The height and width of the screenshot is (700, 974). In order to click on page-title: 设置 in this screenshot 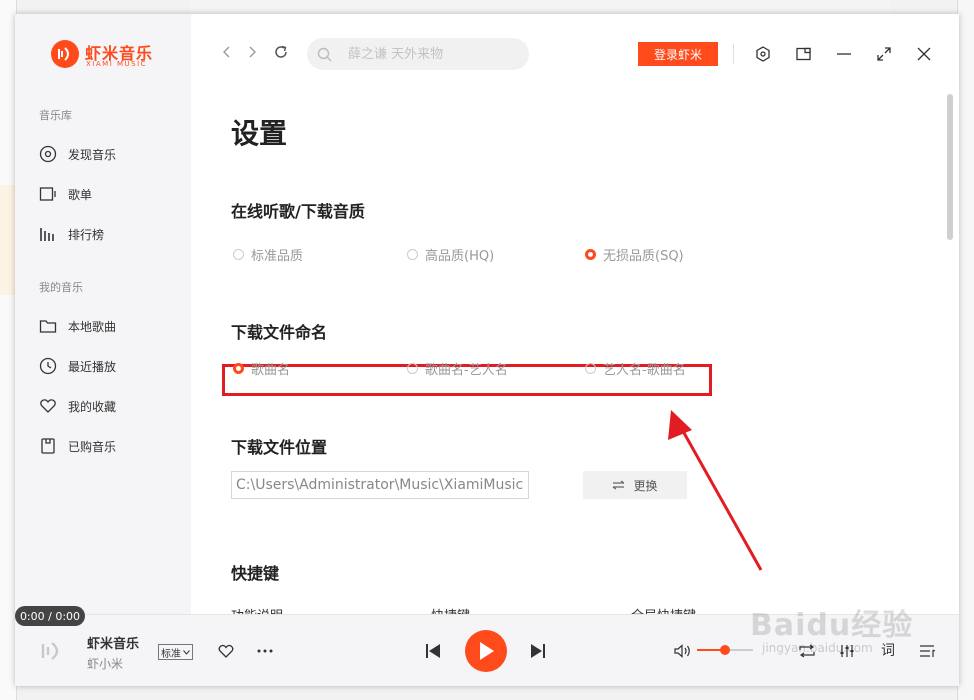, I will do `click(259, 133)`.